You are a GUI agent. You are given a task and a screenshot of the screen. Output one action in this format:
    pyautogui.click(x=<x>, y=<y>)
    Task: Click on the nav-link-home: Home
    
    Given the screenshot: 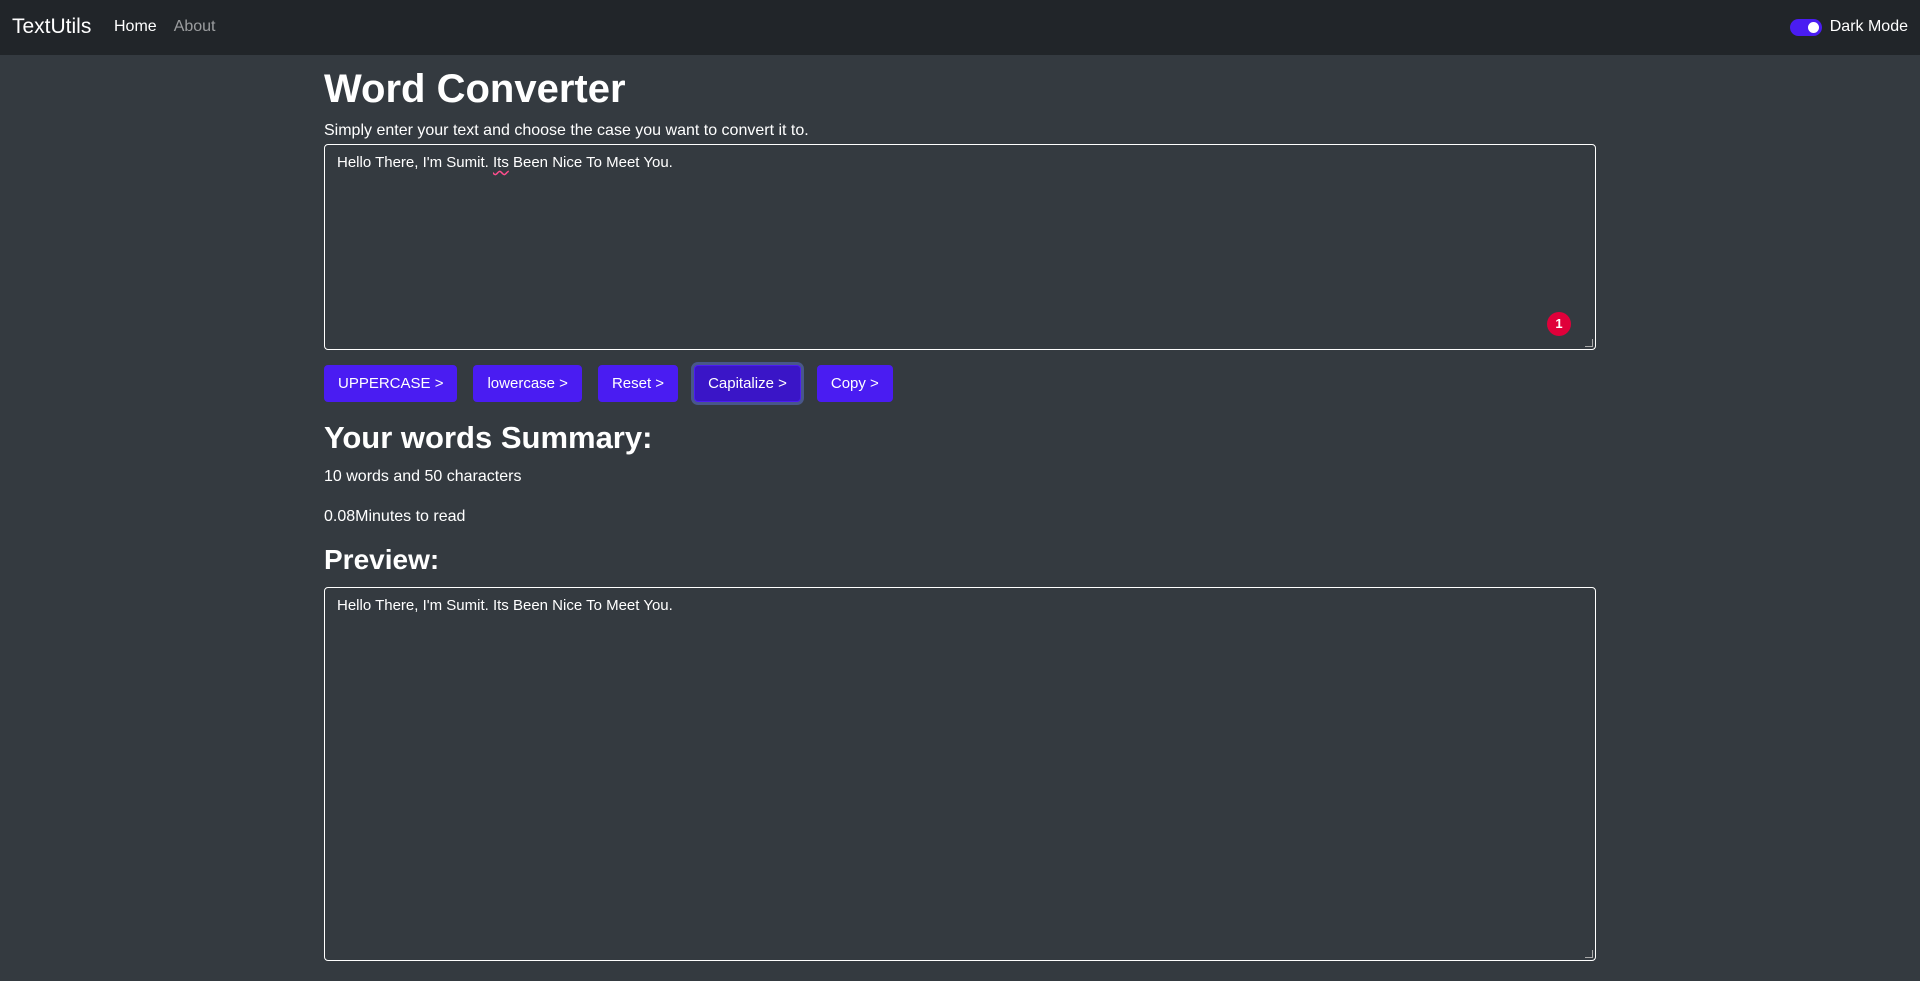 What is the action you would take?
    pyautogui.click(x=135, y=27)
    